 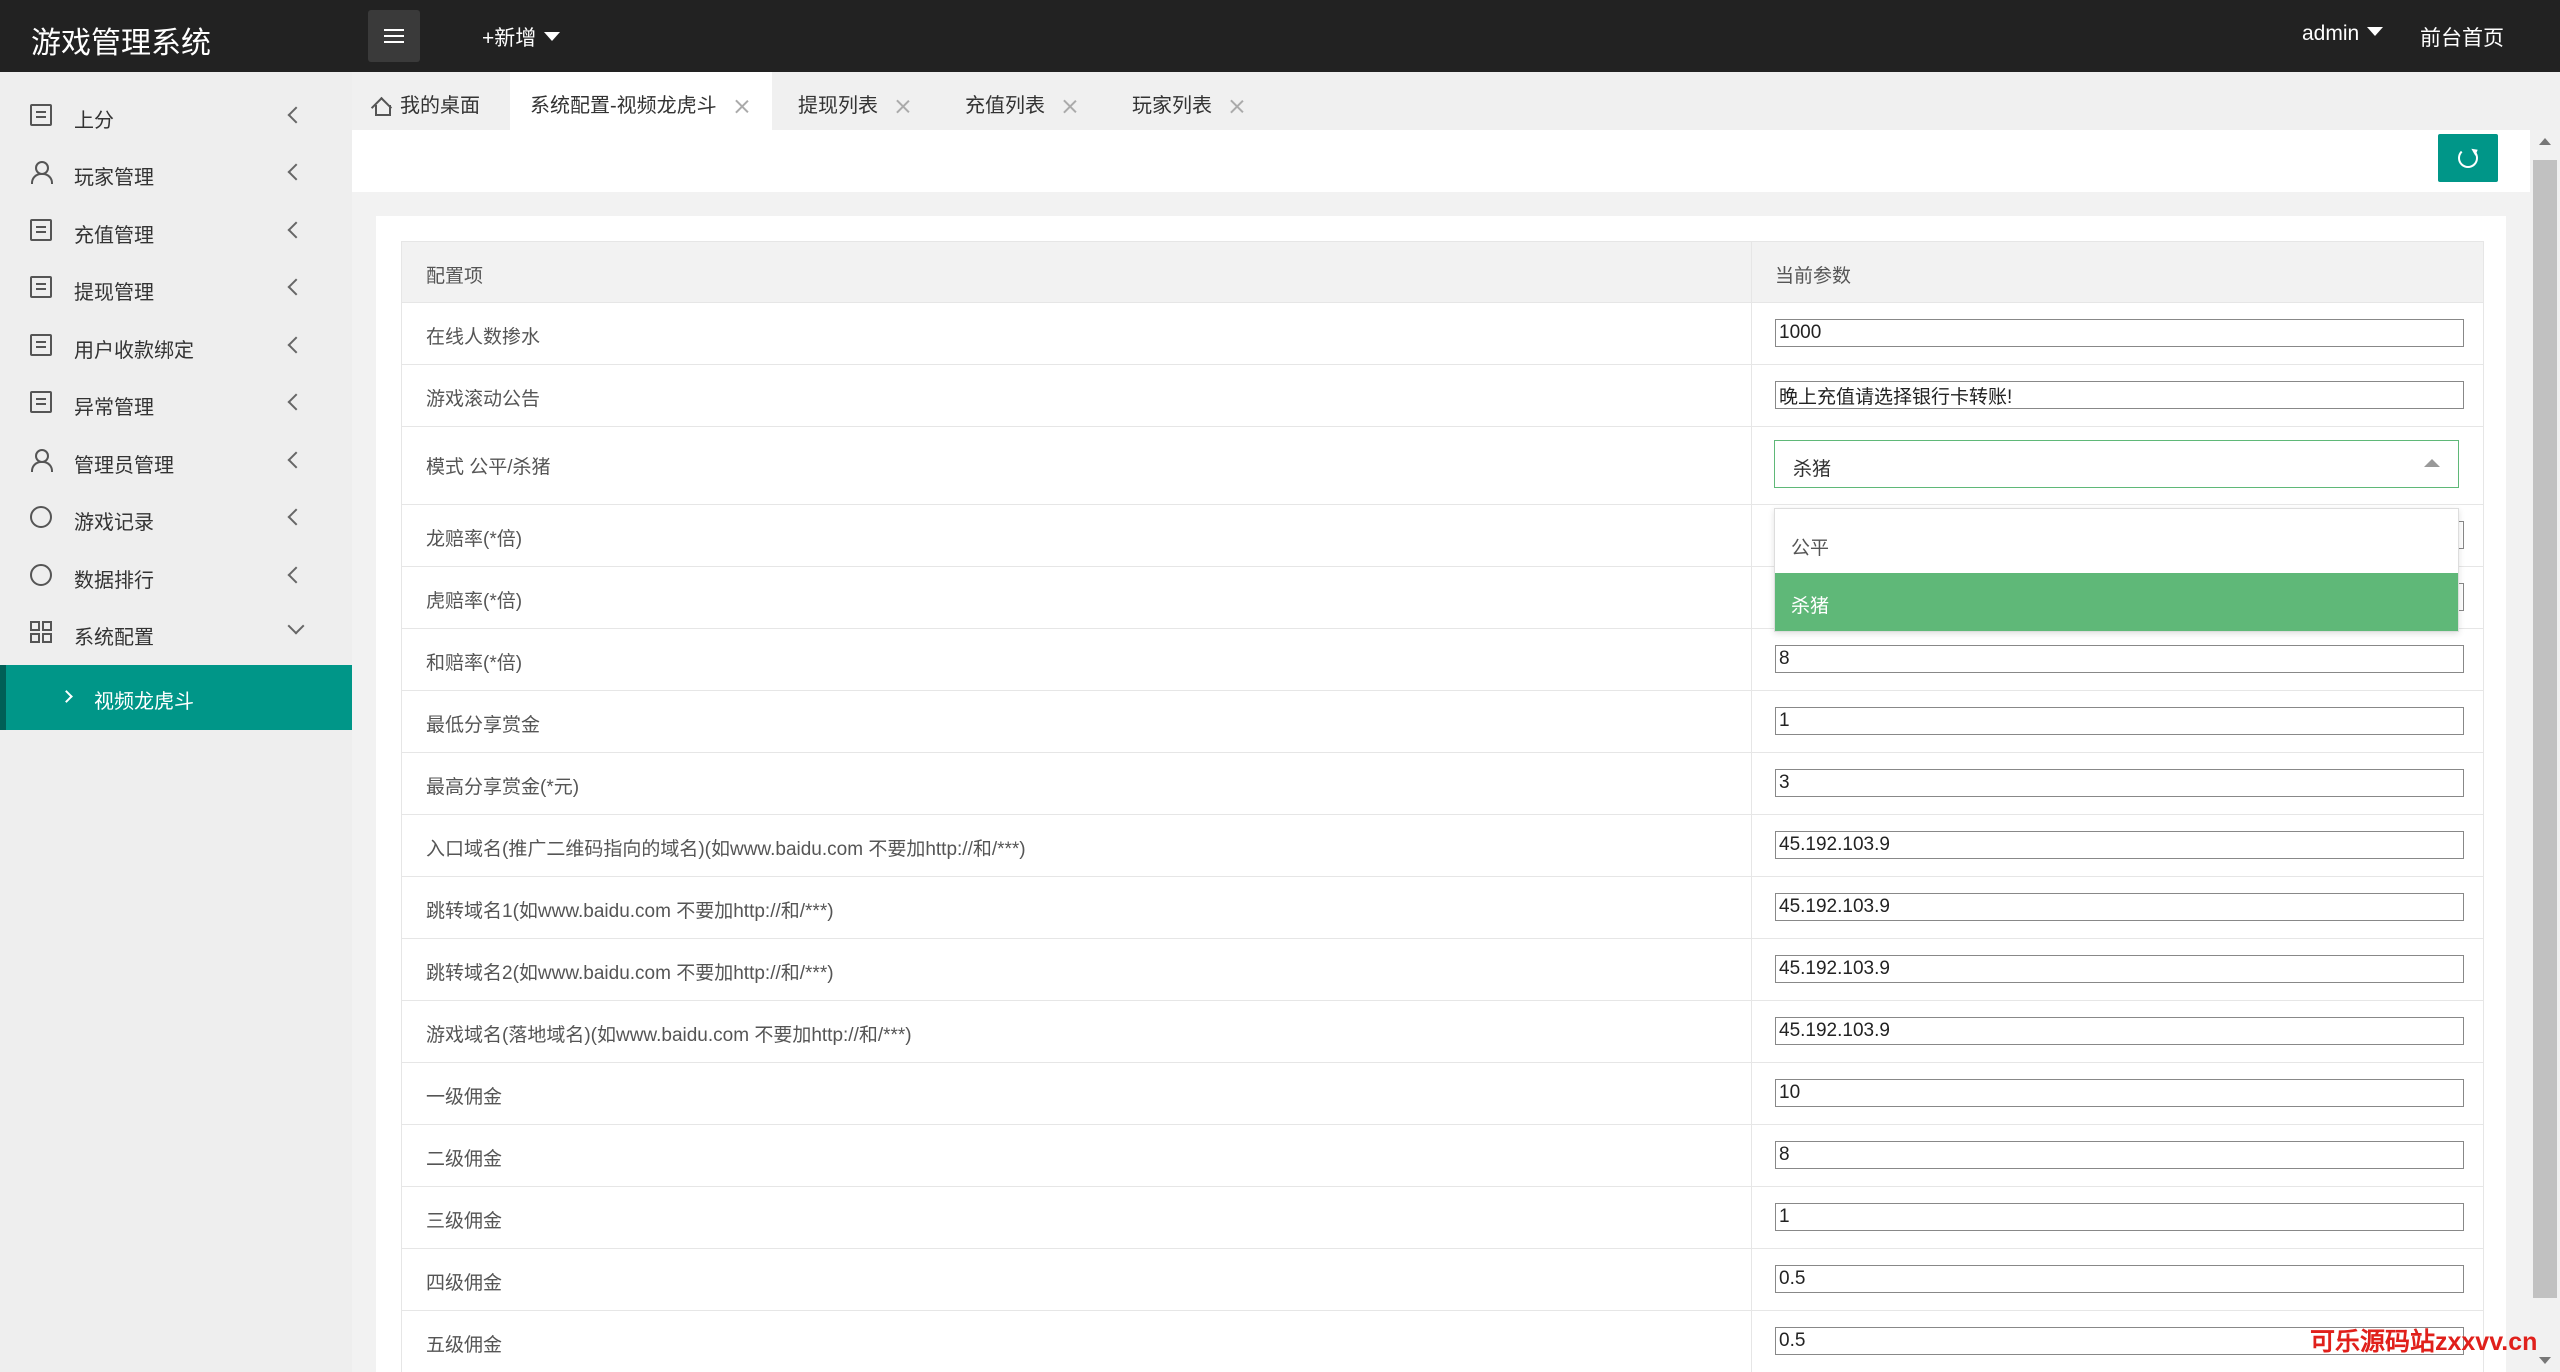 What do you see at coordinates (124, 466) in the screenshot?
I see `sidebar-item-label: 管理员管理` at bounding box center [124, 466].